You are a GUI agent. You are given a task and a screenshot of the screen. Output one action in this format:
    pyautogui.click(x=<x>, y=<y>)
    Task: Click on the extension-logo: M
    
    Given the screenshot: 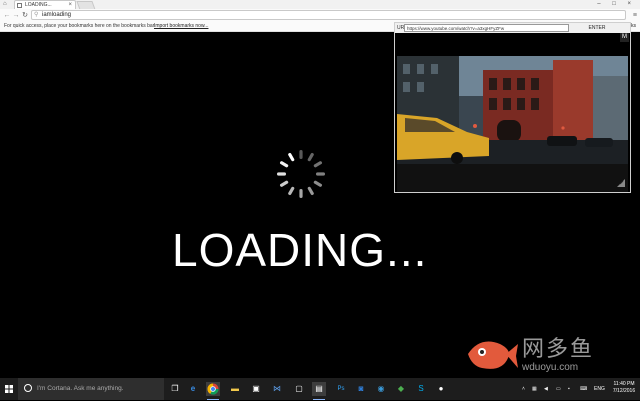 What is the action you would take?
    pyautogui.click(x=624, y=37)
    